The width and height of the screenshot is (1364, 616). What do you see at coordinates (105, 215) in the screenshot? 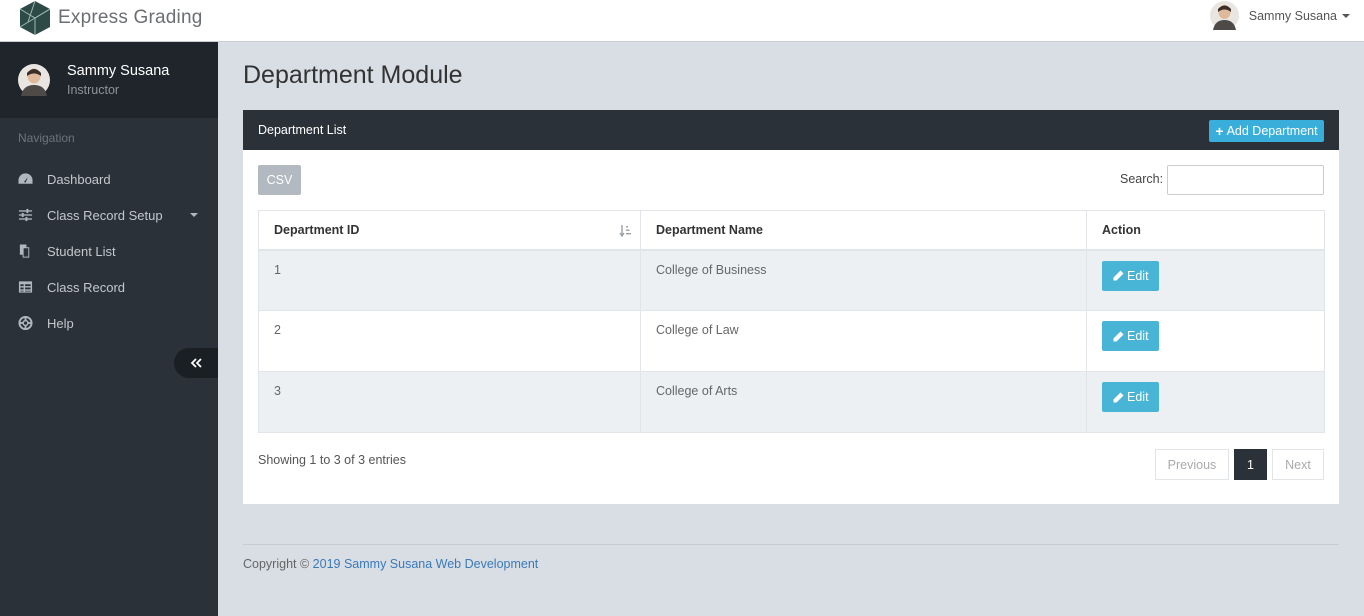
I see `sidebar-item-label: Class Record Setup` at bounding box center [105, 215].